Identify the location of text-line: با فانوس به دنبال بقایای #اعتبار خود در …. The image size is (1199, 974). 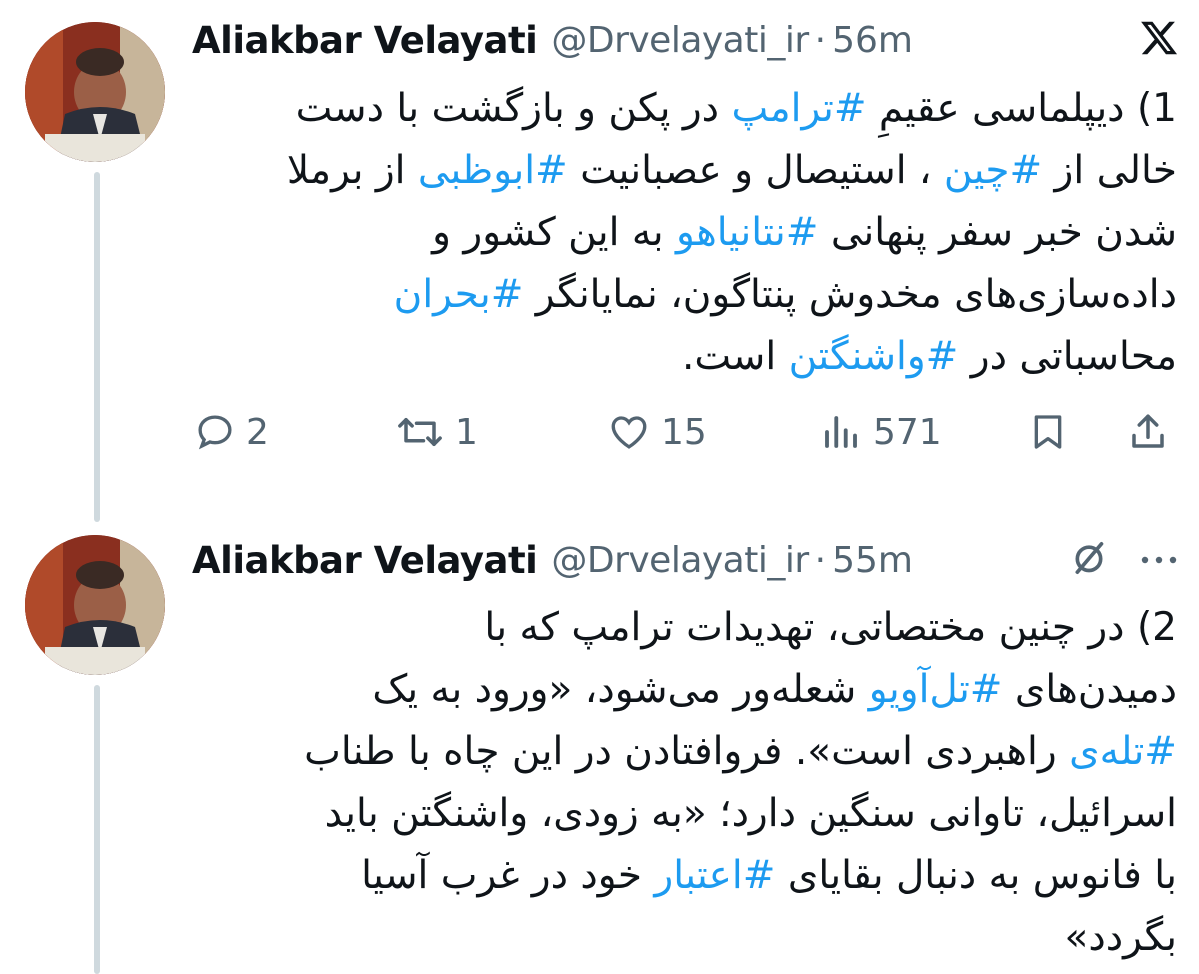
(684, 876).